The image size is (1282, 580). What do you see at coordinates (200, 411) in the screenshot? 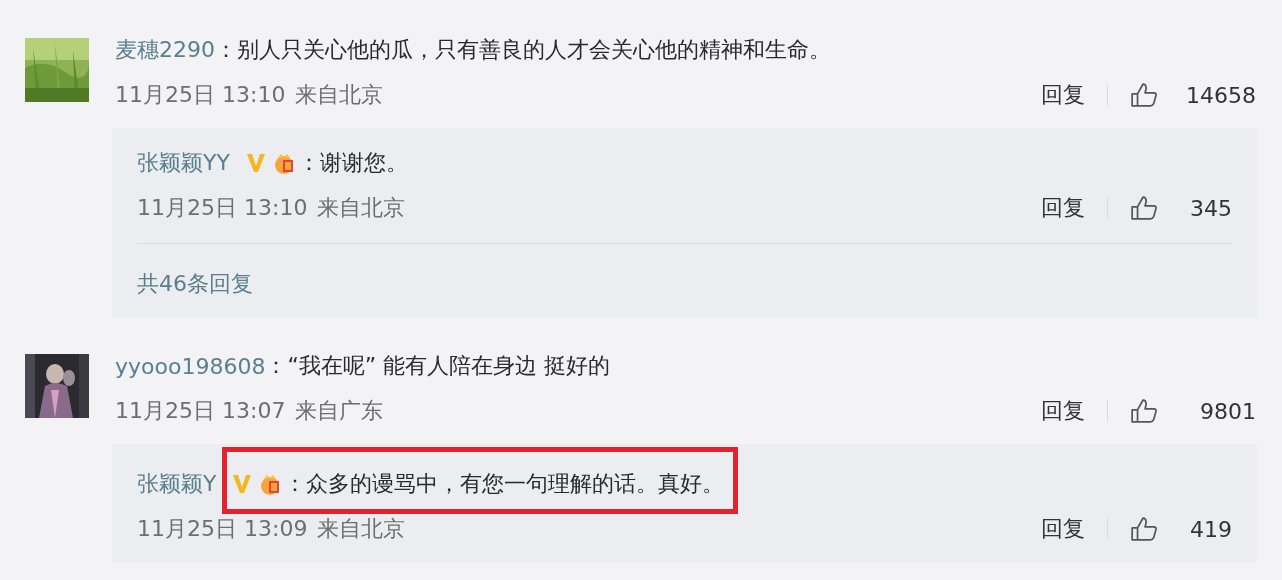
I see `timestamp: 11月25日 13:07` at bounding box center [200, 411].